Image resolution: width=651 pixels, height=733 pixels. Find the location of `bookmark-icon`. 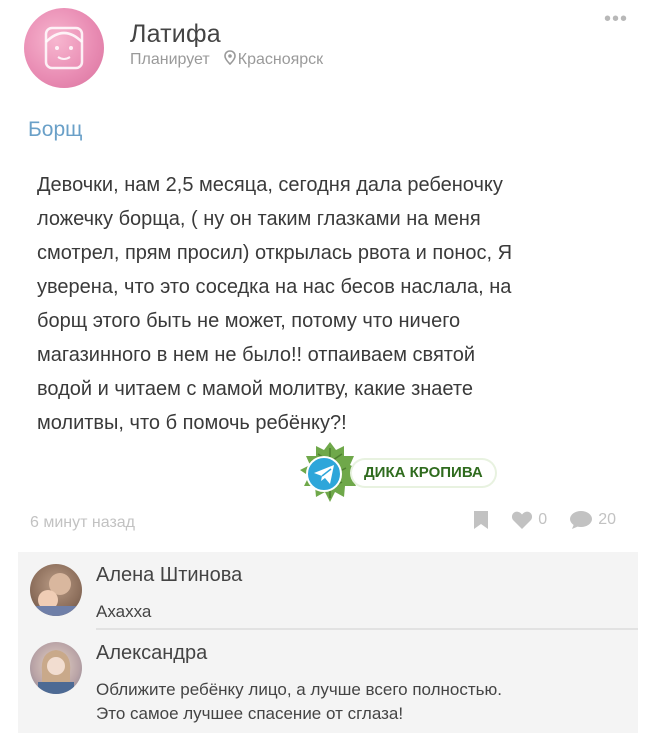

bookmark-icon is located at coordinates (481, 520).